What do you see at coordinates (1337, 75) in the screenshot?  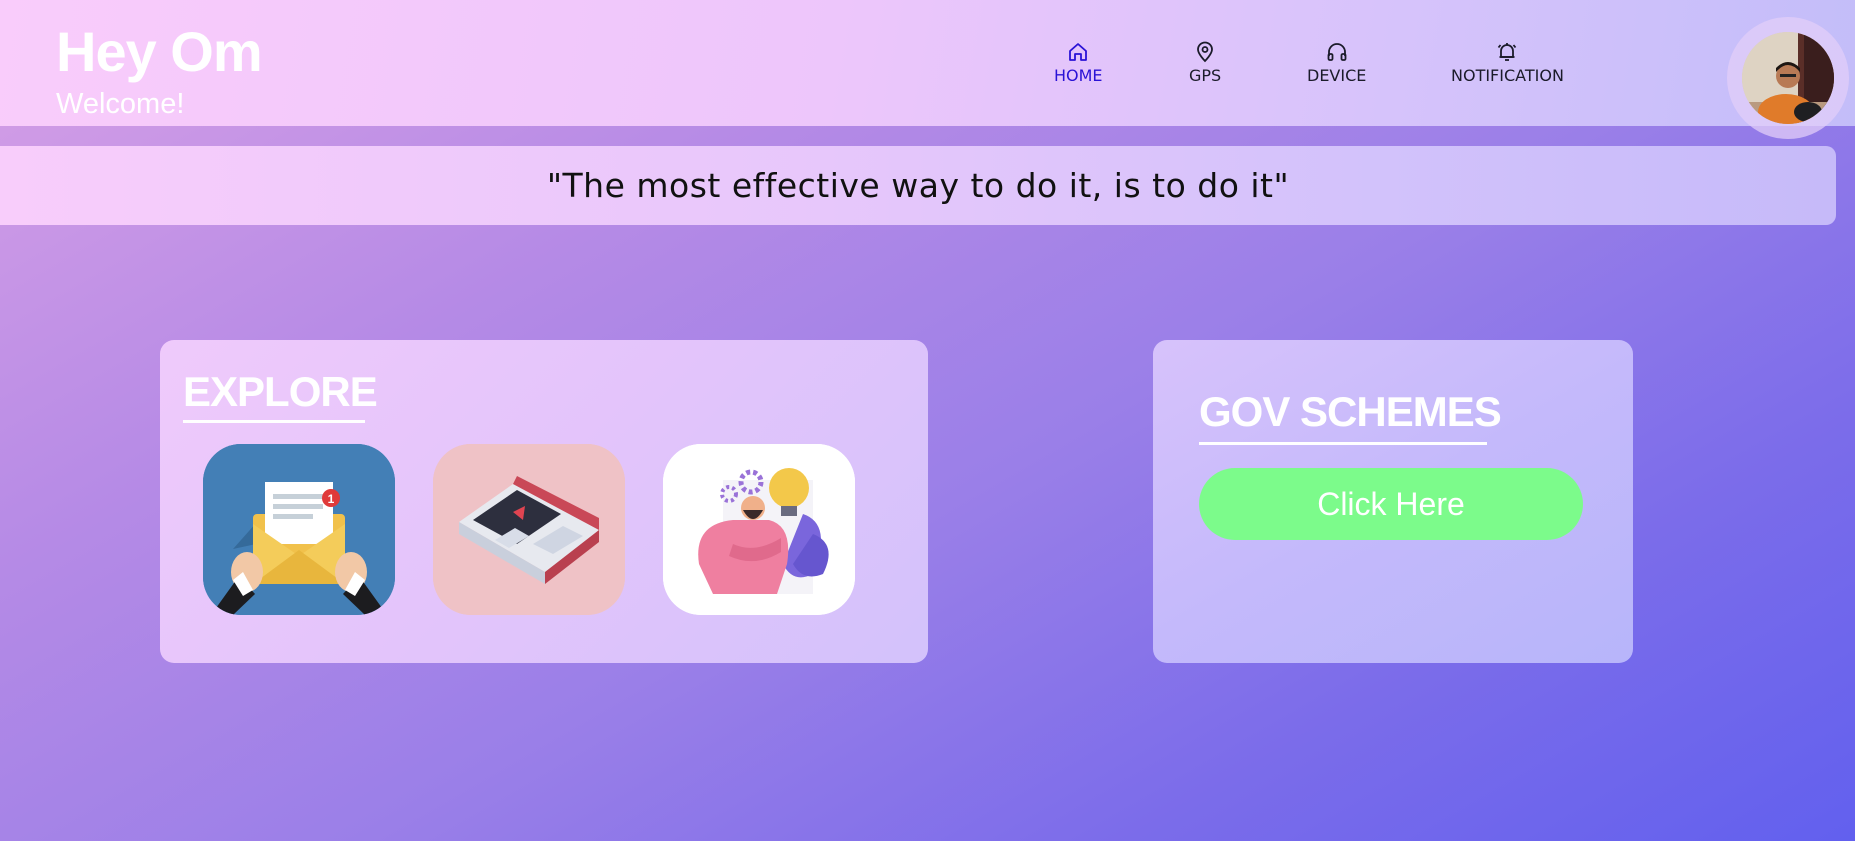 I see `nav-device-label: DEVICE` at bounding box center [1337, 75].